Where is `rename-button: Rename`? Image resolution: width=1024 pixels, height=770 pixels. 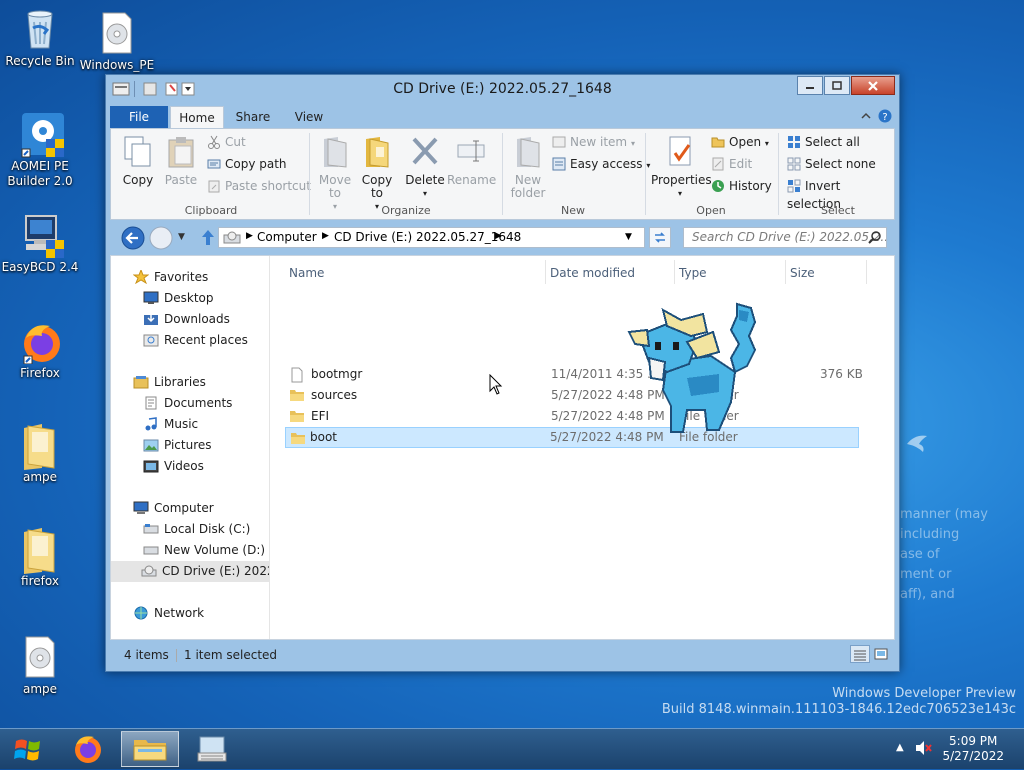
rename-button: Rename is located at coordinates (472, 161).